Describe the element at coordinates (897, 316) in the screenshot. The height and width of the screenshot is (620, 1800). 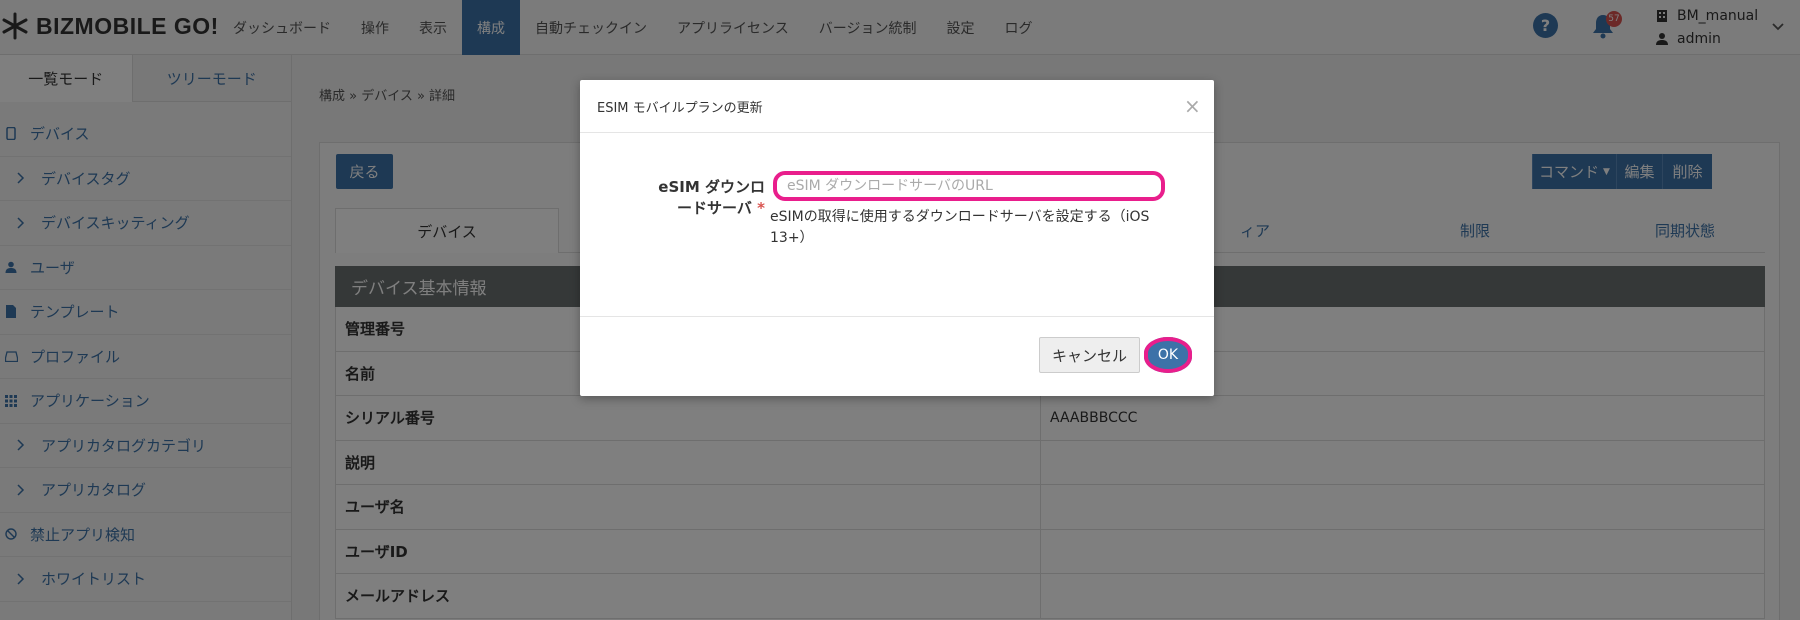
I see `modal-footer-divider` at that location.